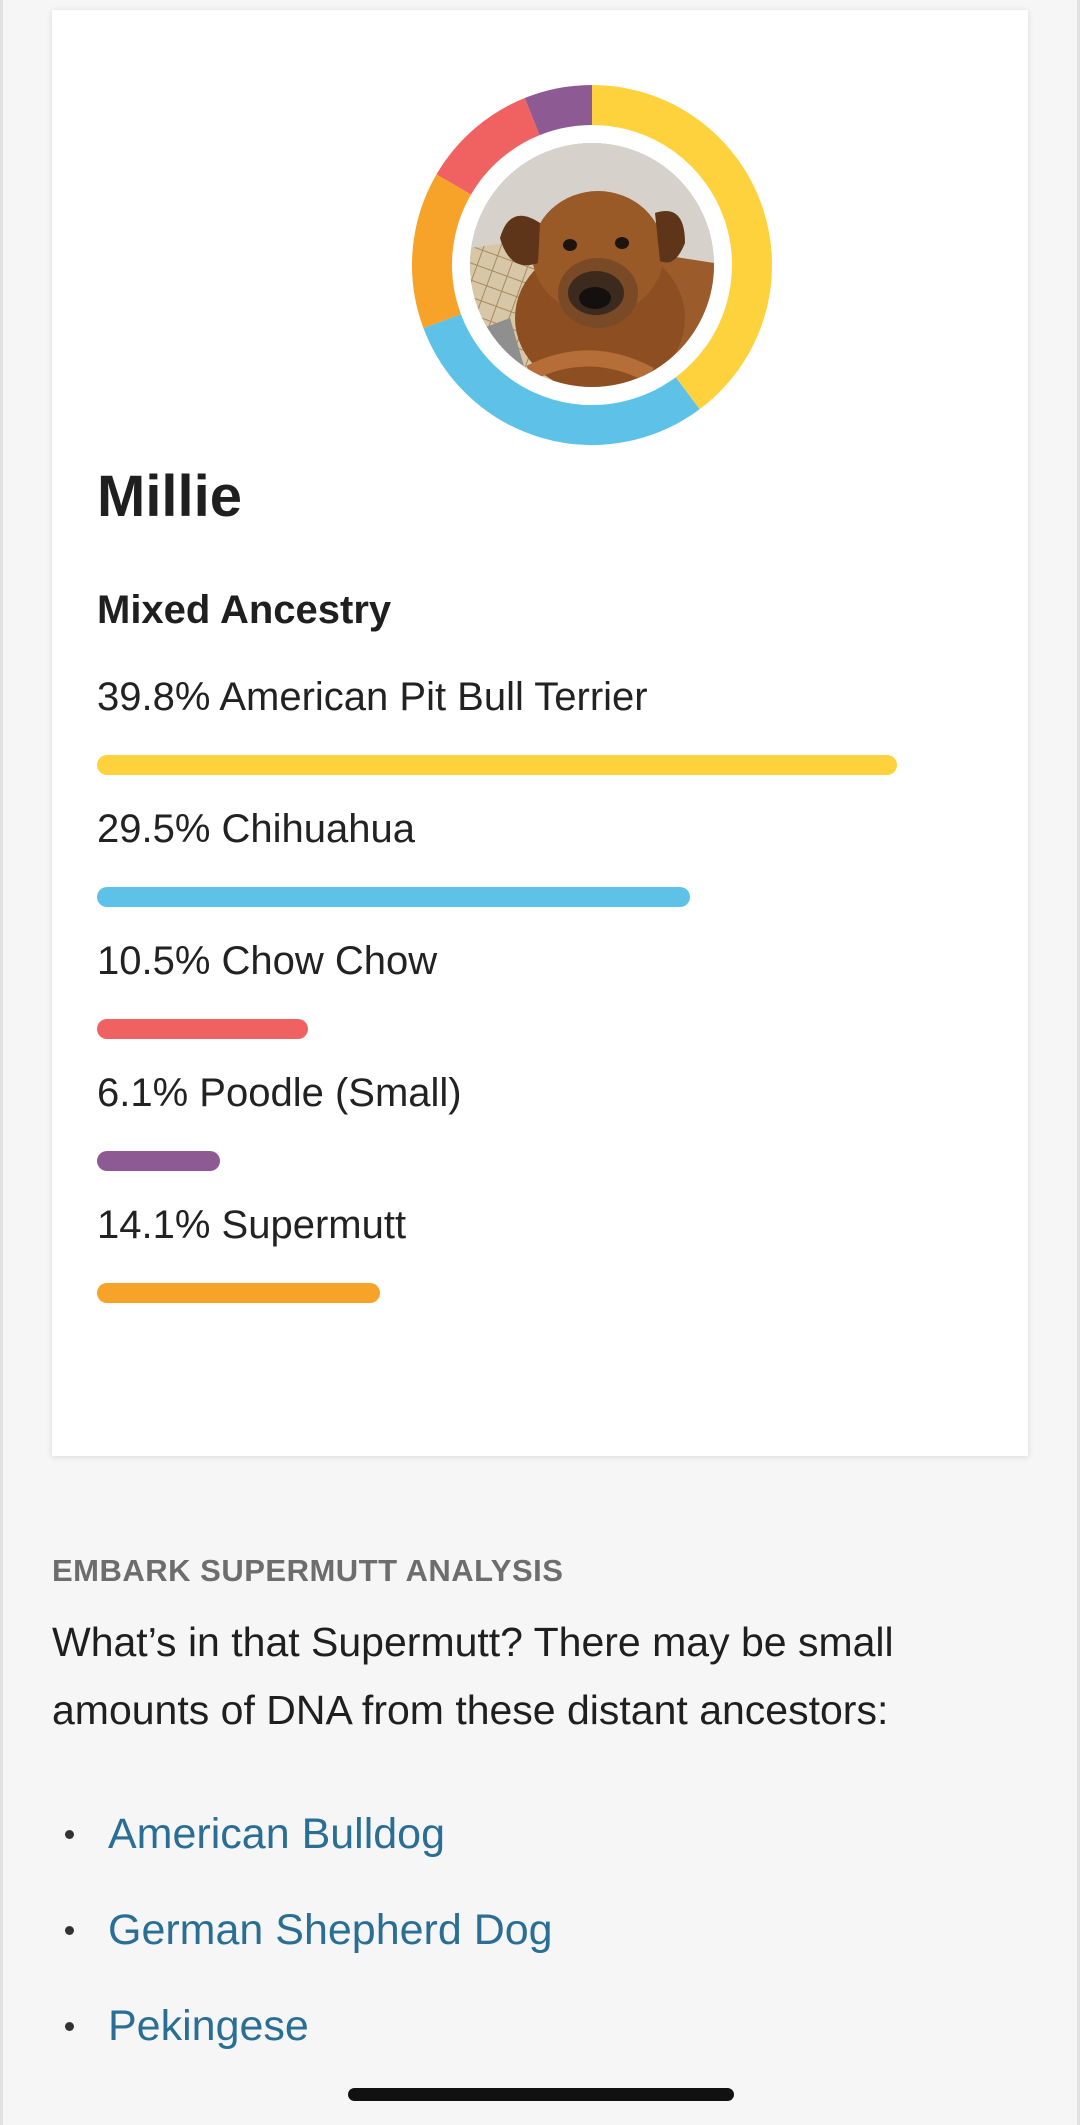  I want to click on breed-label: 14.1% Supermutt, so click(252, 1225).